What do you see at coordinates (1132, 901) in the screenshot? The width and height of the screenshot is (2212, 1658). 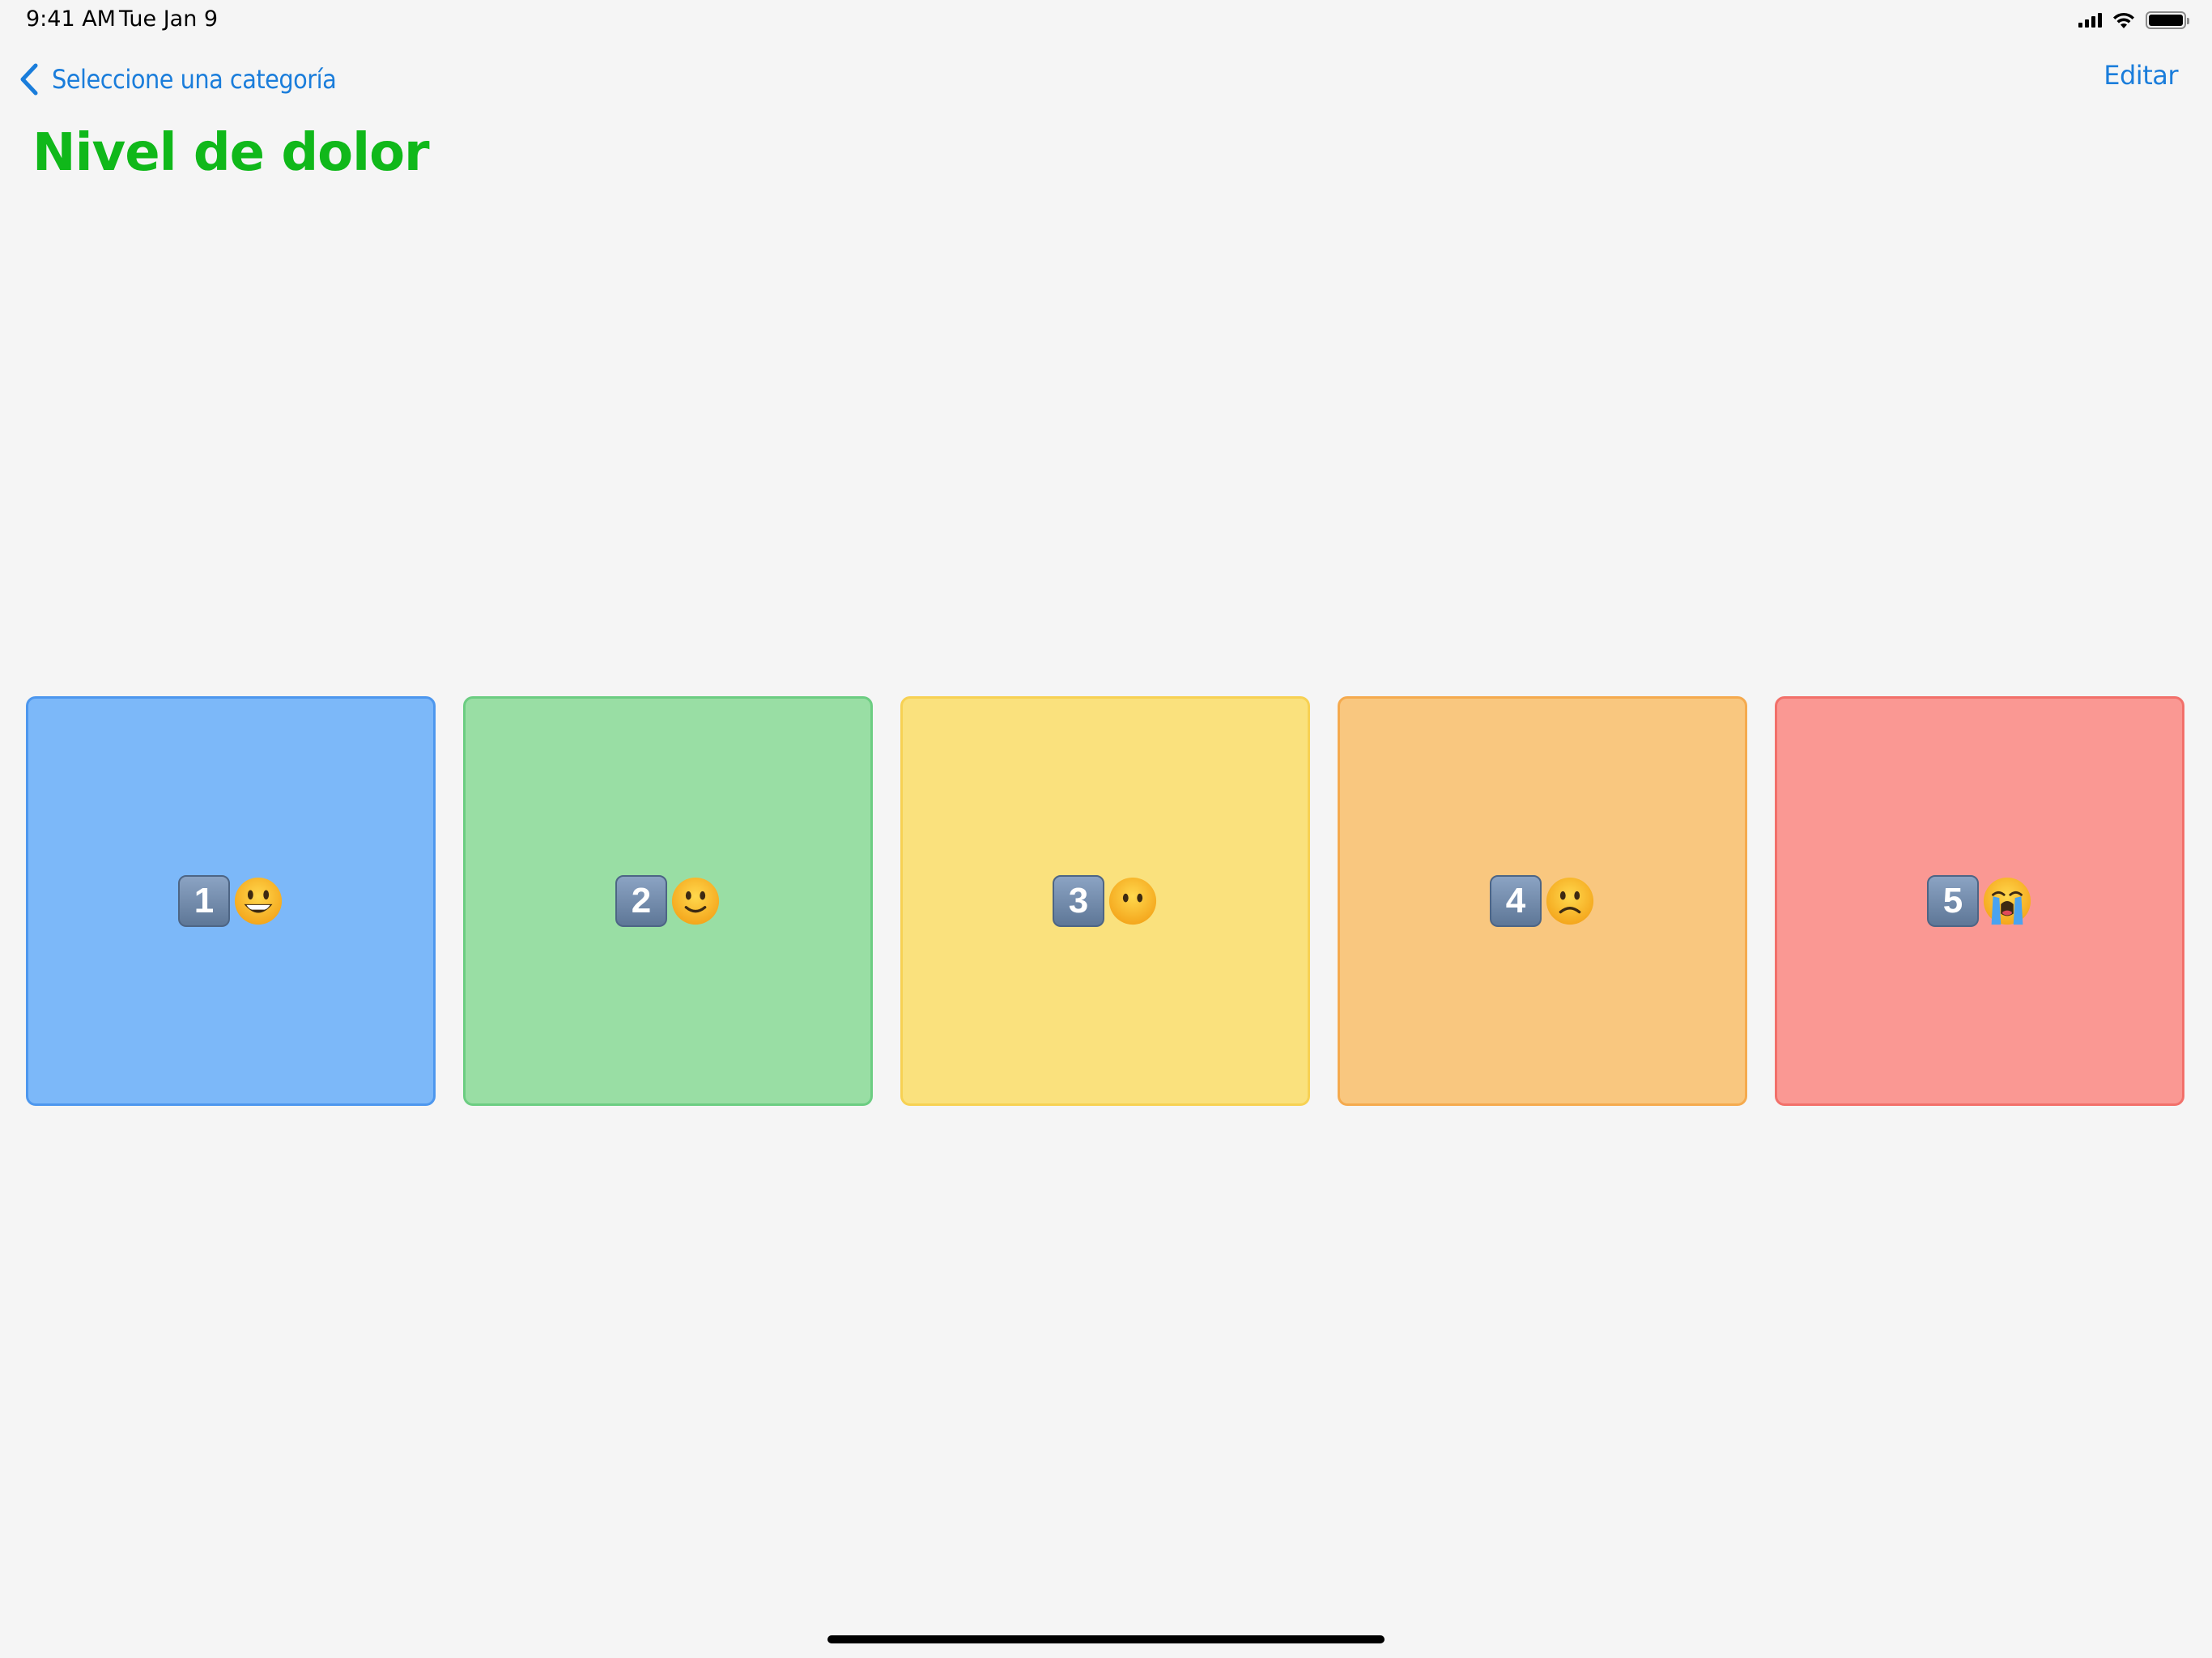 I see `face-without-mouth-icon` at bounding box center [1132, 901].